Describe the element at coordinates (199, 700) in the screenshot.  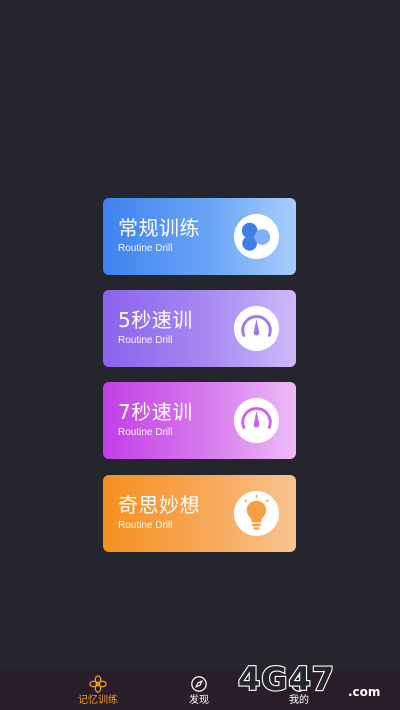
I see `tab-label: 发现` at that location.